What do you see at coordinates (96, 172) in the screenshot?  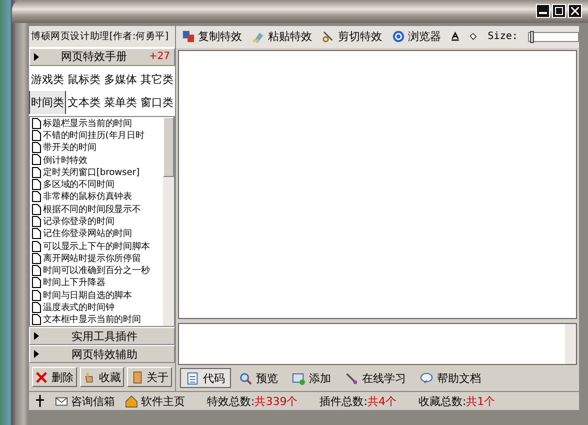 I see `effect-item: 定时关闭窗口[browser]` at bounding box center [96, 172].